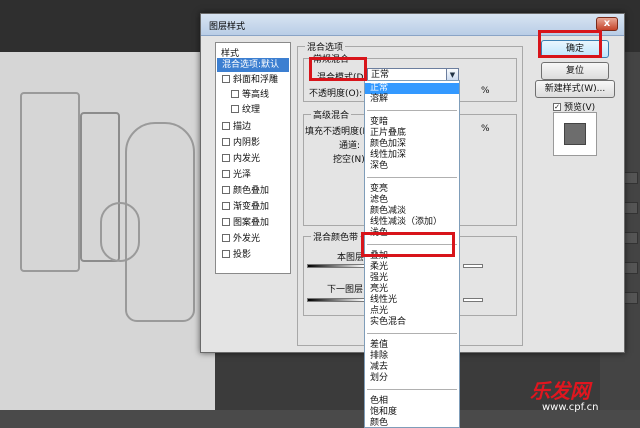 The height and width of the screenshot is (428, 640). Describe the element at coordinates (412, 122) in the screenshot. I see `blend-mode-option: 变暗` at that location.